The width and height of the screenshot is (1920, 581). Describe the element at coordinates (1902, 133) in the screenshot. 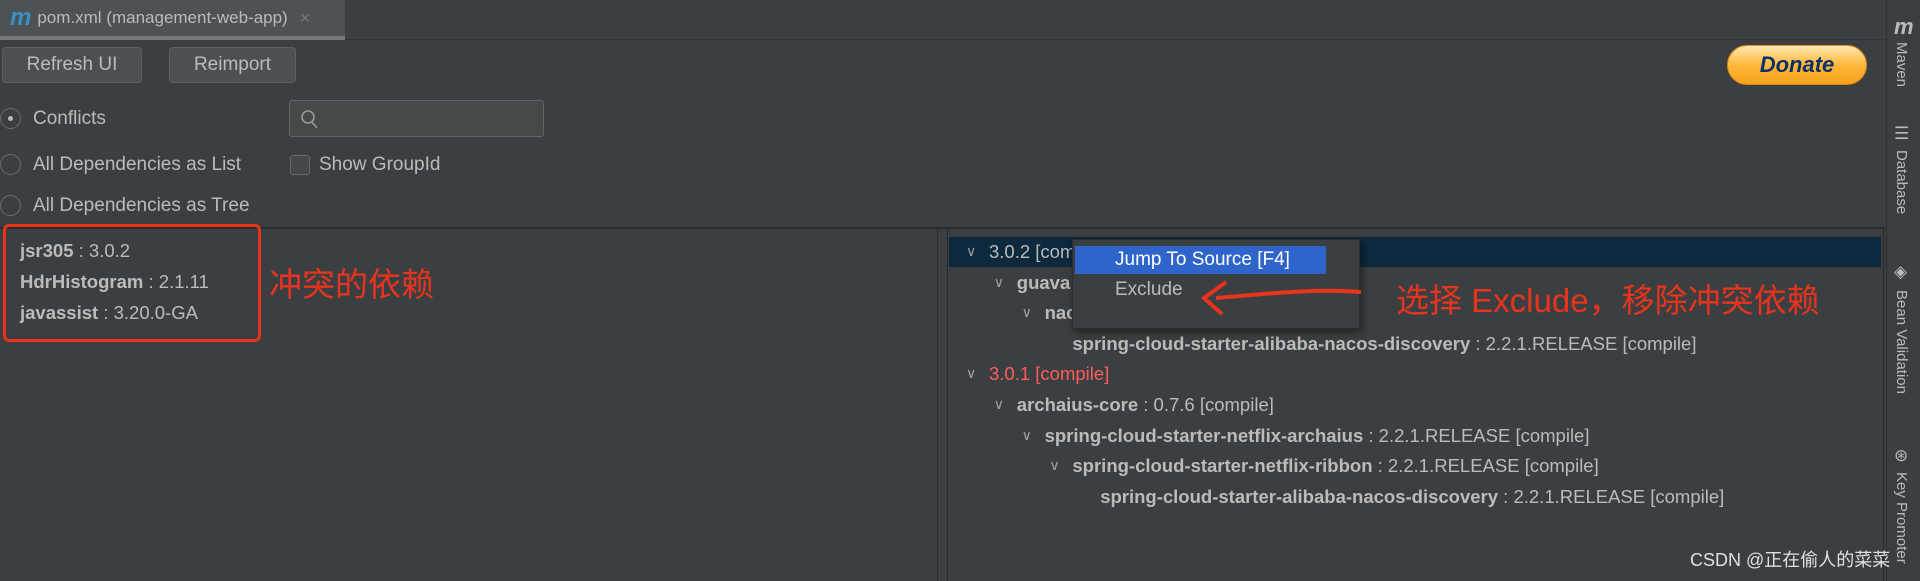

I see `database-icon: ☰` at that location.